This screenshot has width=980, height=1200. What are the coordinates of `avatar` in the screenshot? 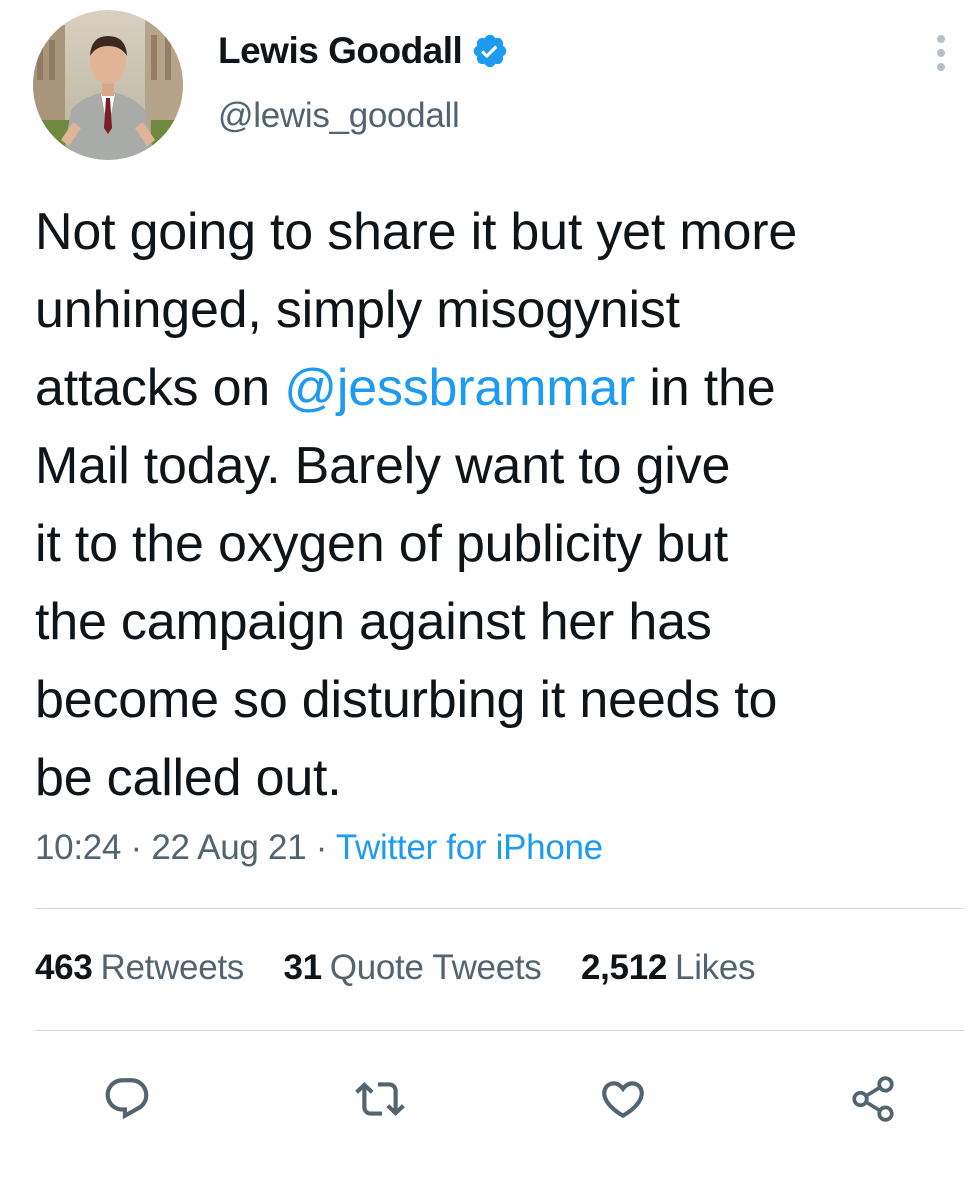 It's located at (108, 85).